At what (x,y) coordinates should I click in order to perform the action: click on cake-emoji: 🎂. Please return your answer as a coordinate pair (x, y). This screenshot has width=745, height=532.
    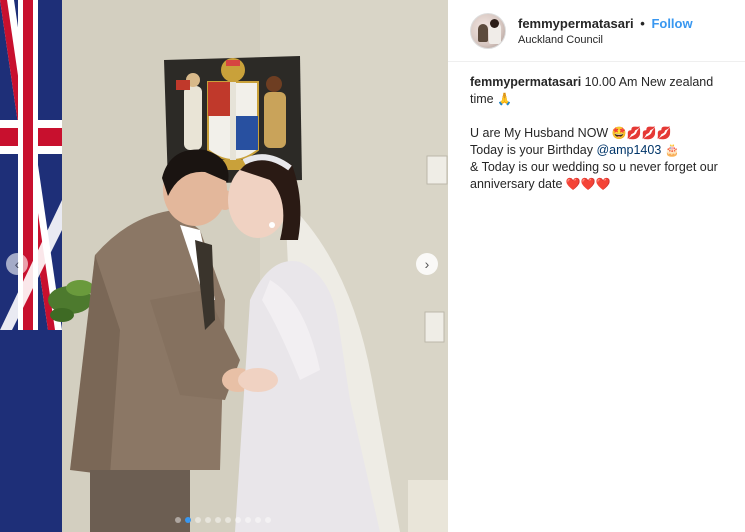
    Looking at the image, I should click on (672, 150).